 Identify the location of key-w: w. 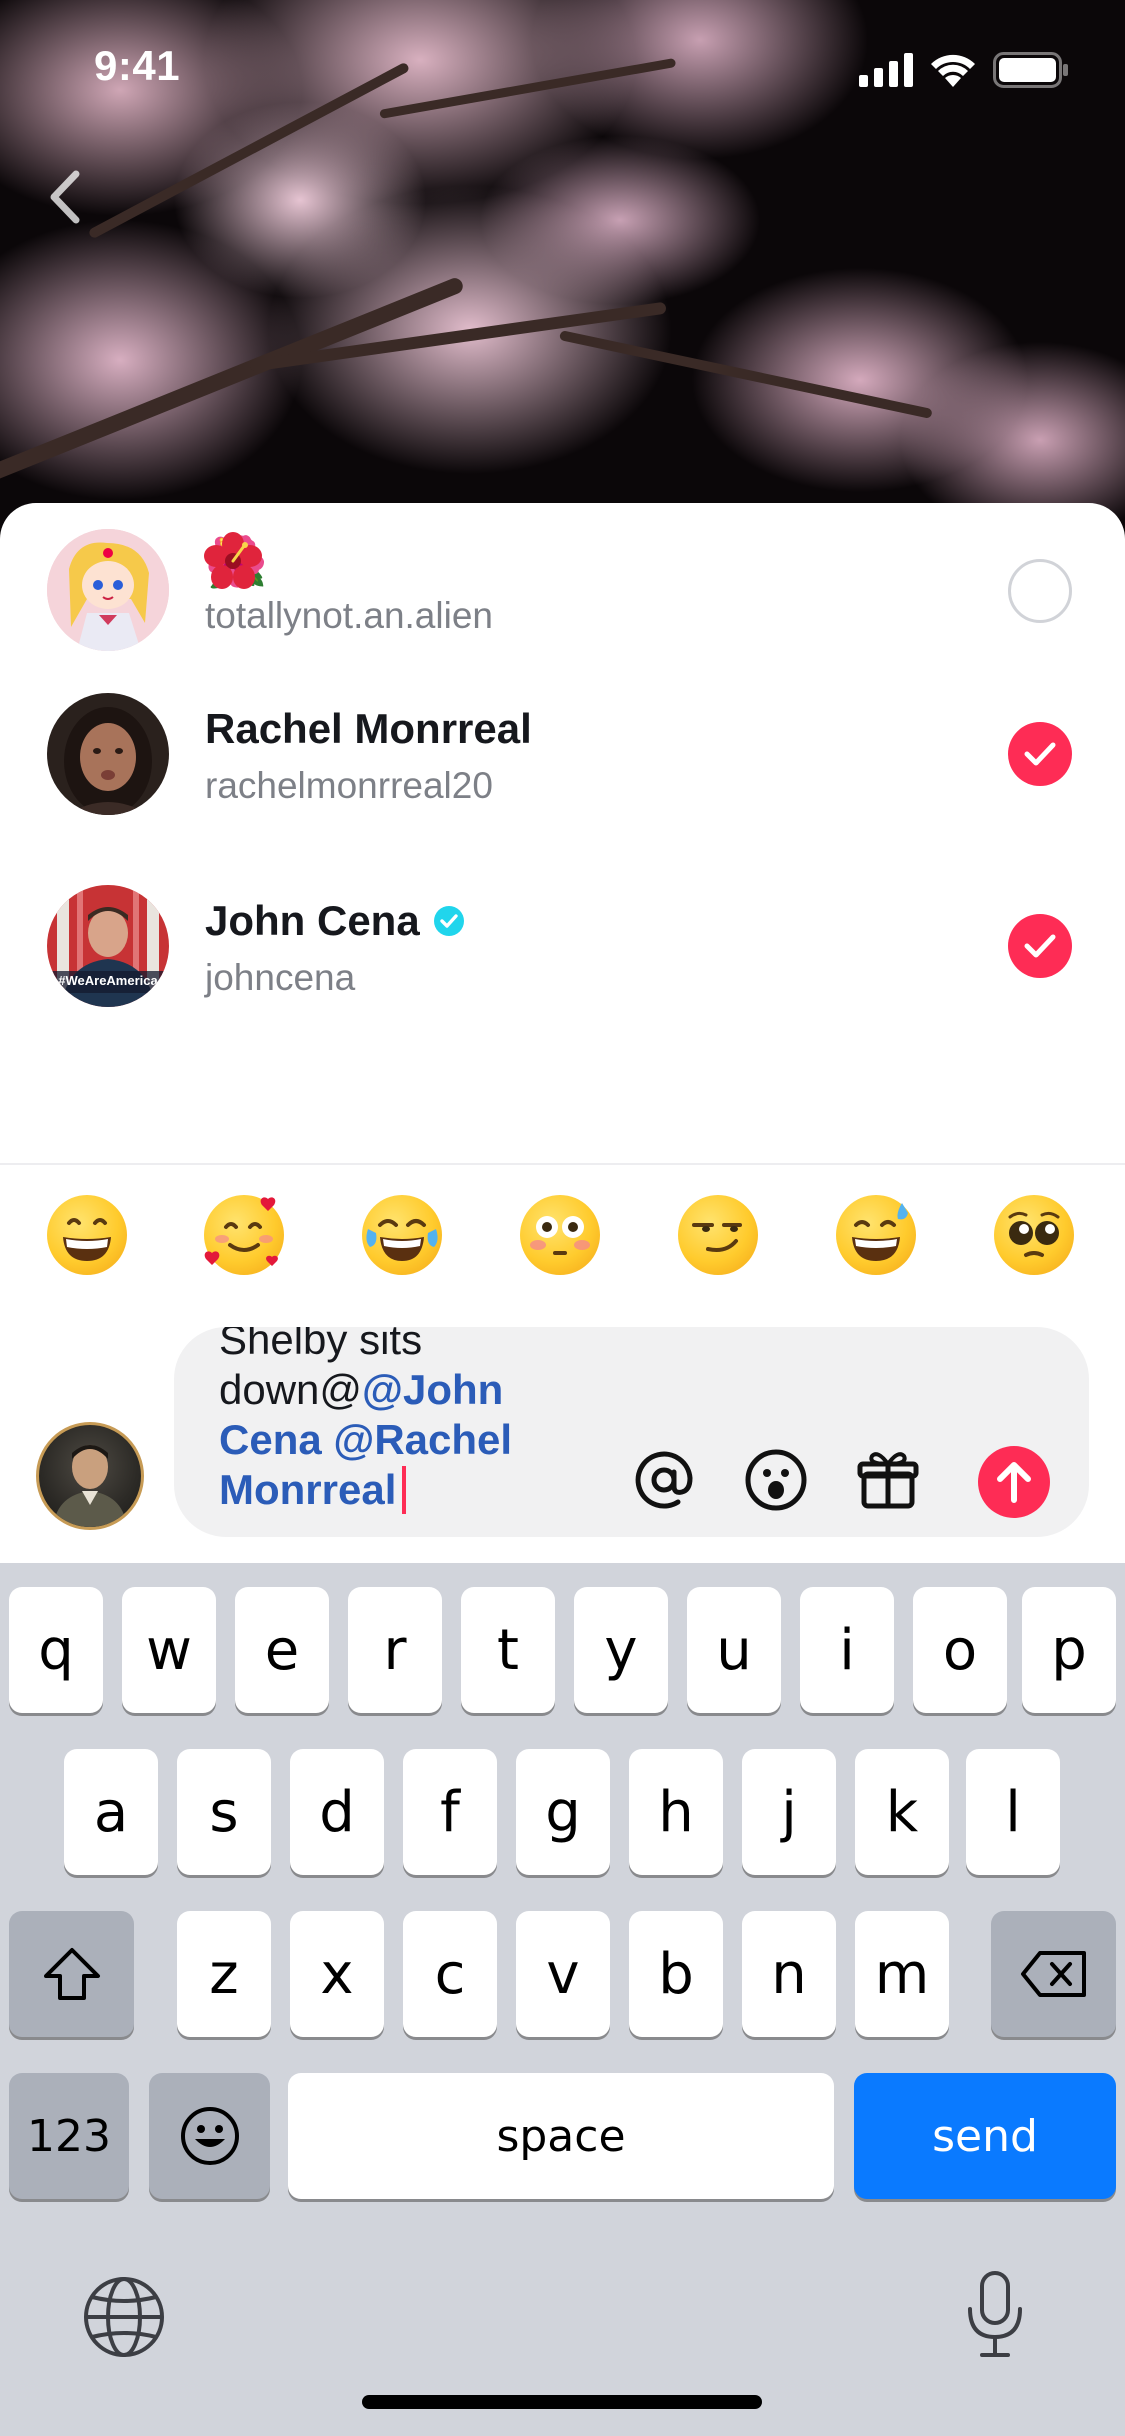
(169, 1650).